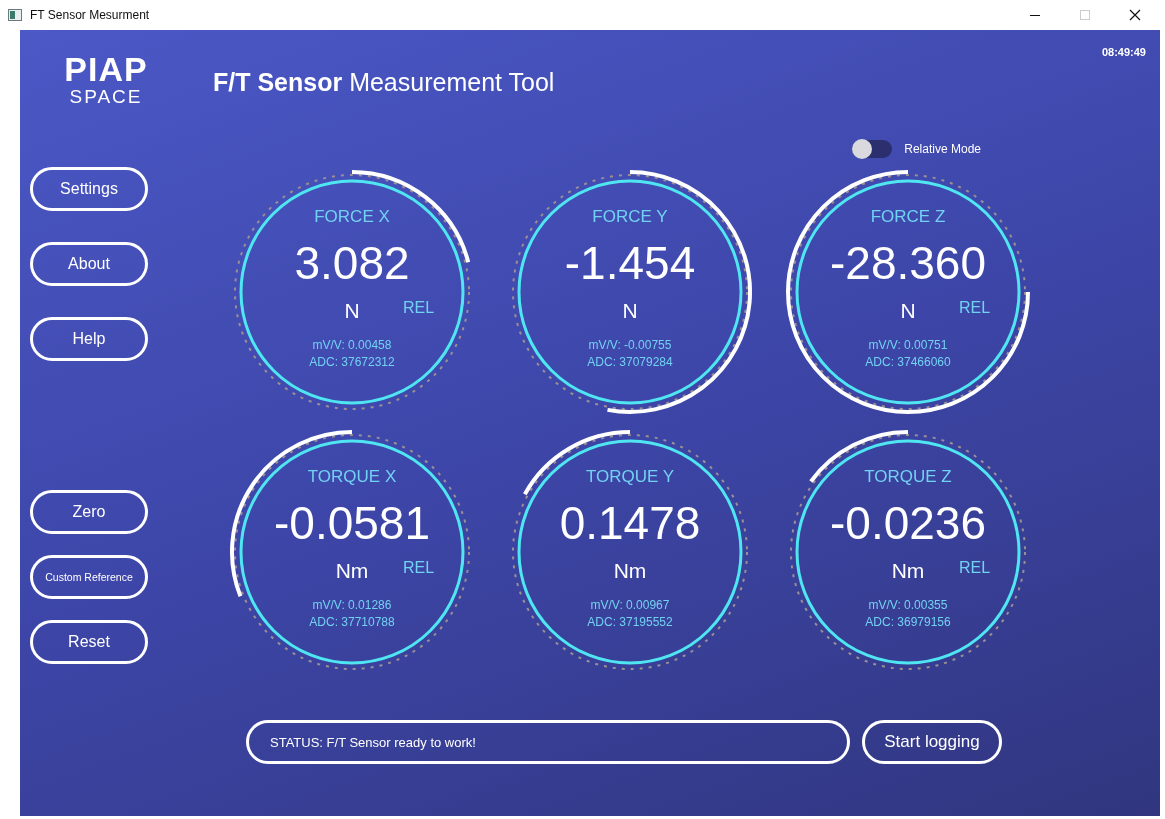 The image size is (1165, 819). I want to click on adc-reading: ADC: 37710788, so click(352, 622).